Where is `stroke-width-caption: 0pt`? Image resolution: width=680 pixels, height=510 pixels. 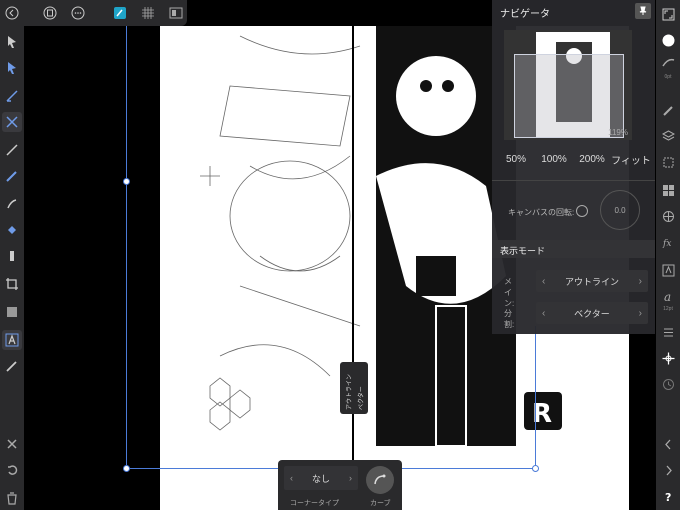
stroke-width-caption: 0pt is located at coordinates (668, 77).